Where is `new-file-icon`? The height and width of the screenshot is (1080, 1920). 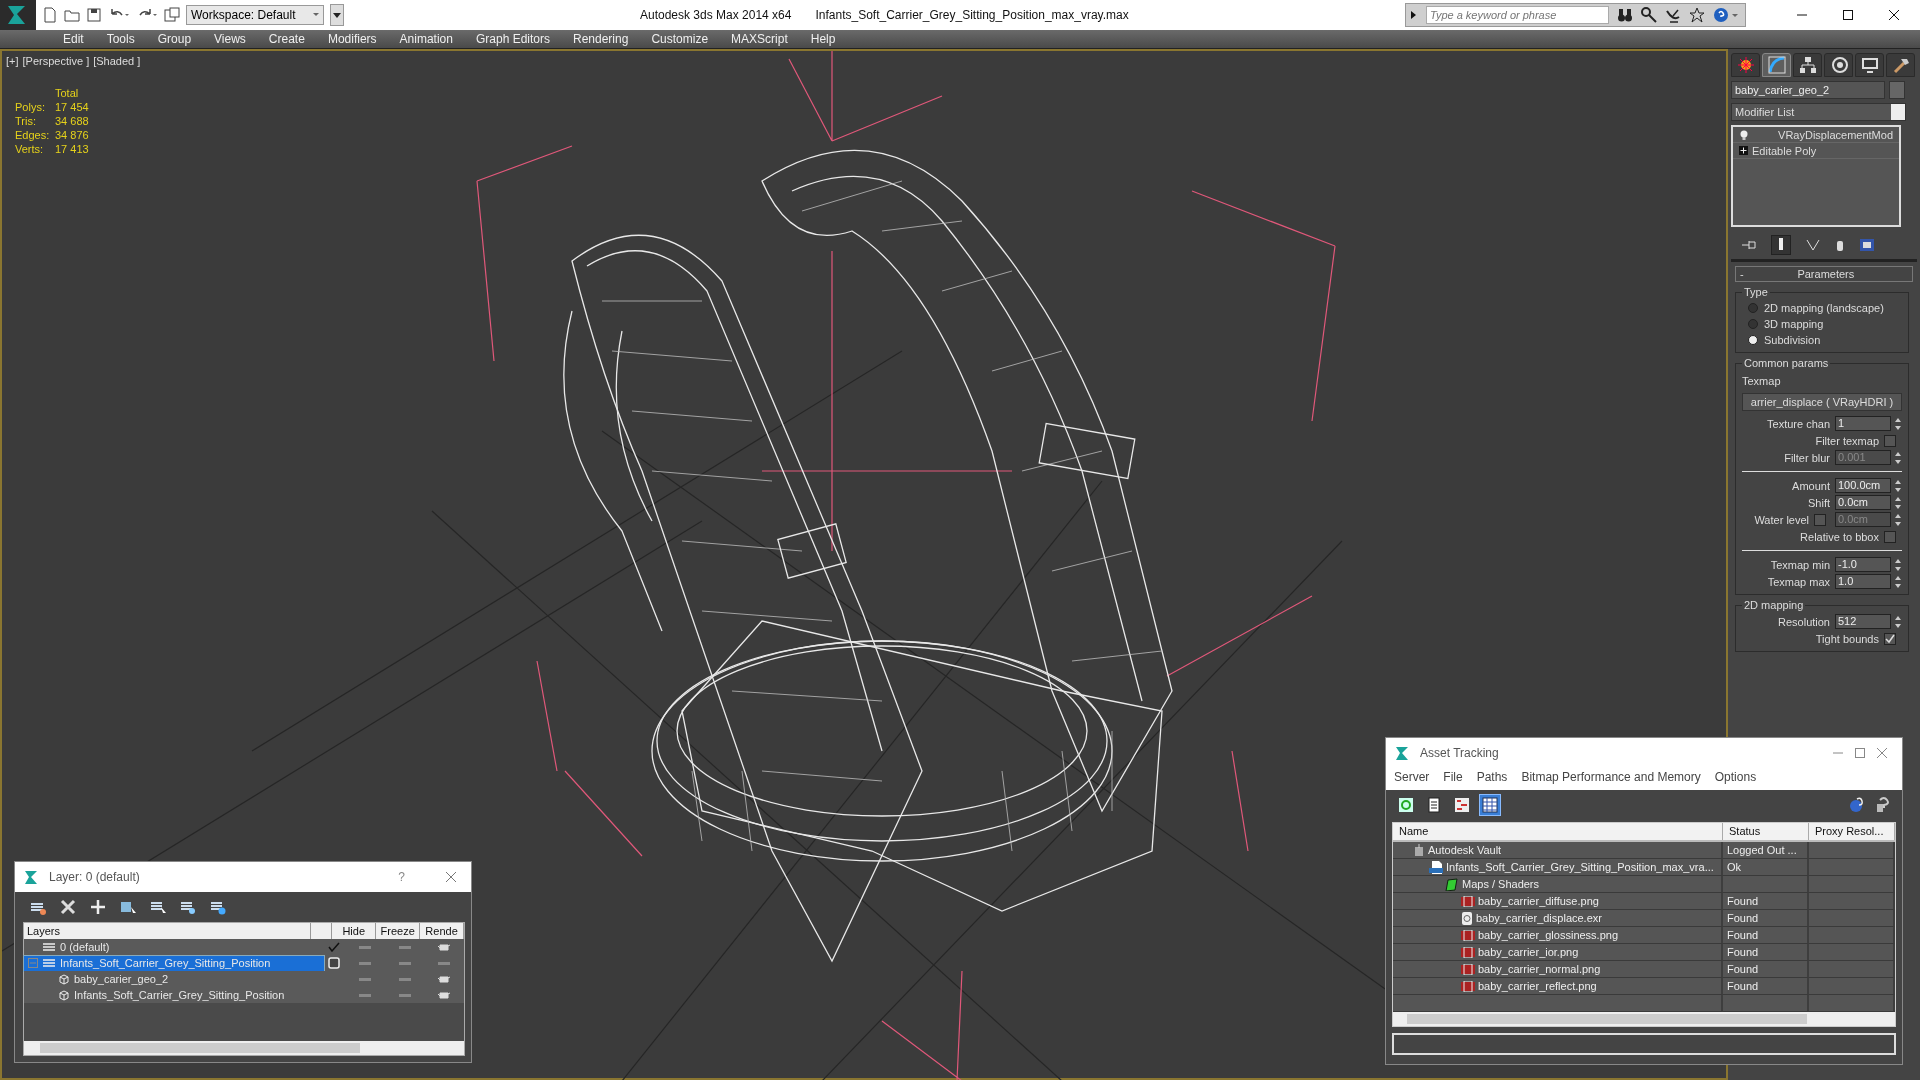 new-file-icon is located at coordinates (50, 15).